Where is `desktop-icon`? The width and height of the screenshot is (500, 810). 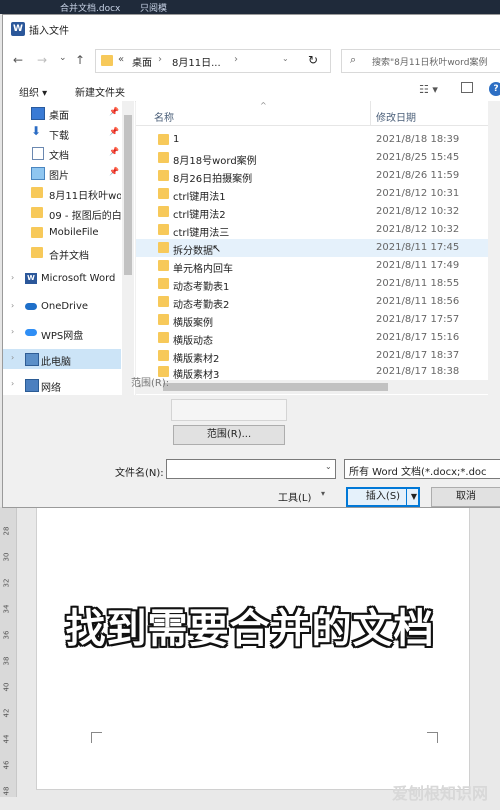 desktop-icon is located at coordinates (38, 113).